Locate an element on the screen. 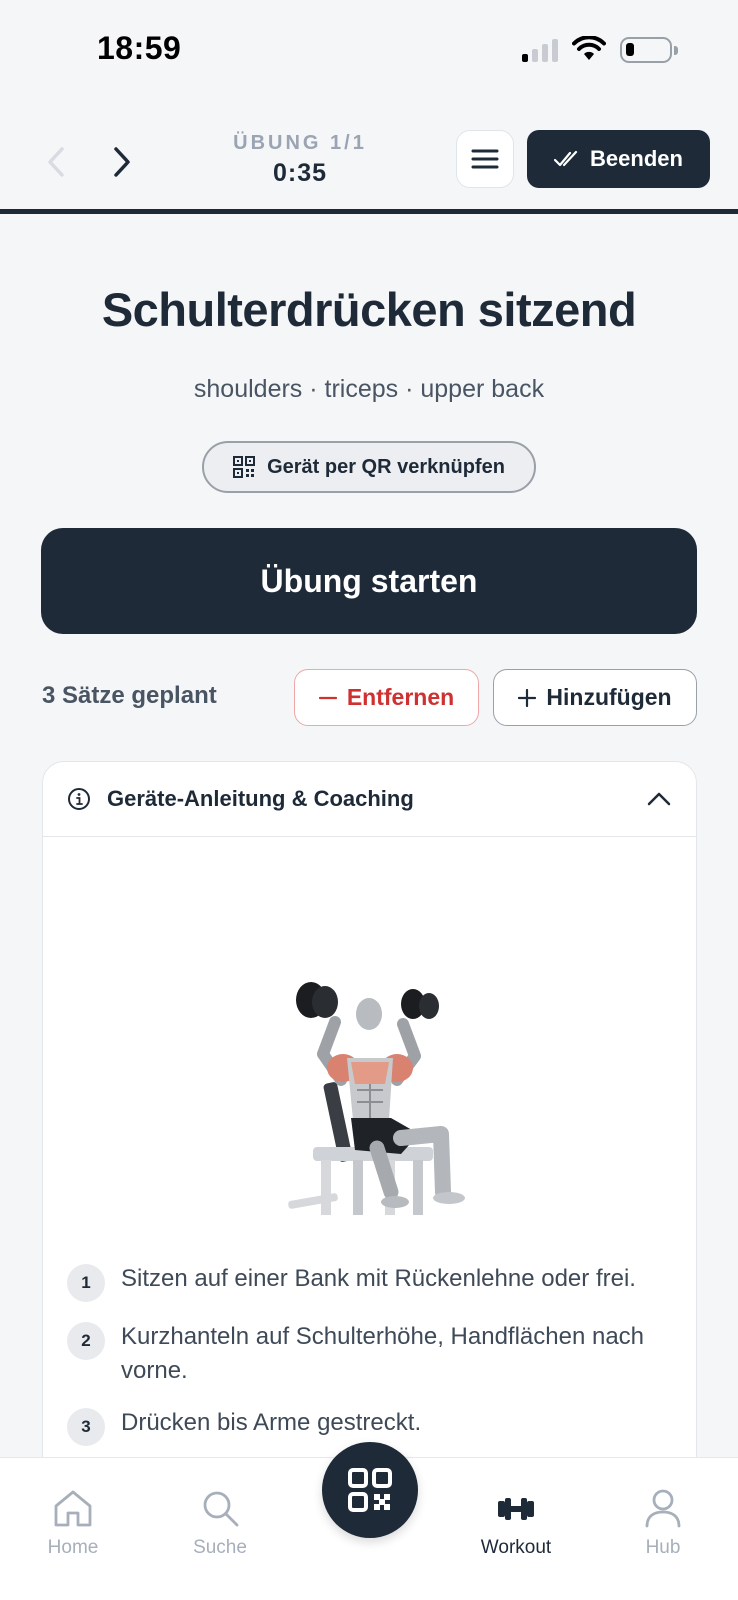 The image size is (738, 1600). tab-workout: Workout is located at coordinates (516, 1523).